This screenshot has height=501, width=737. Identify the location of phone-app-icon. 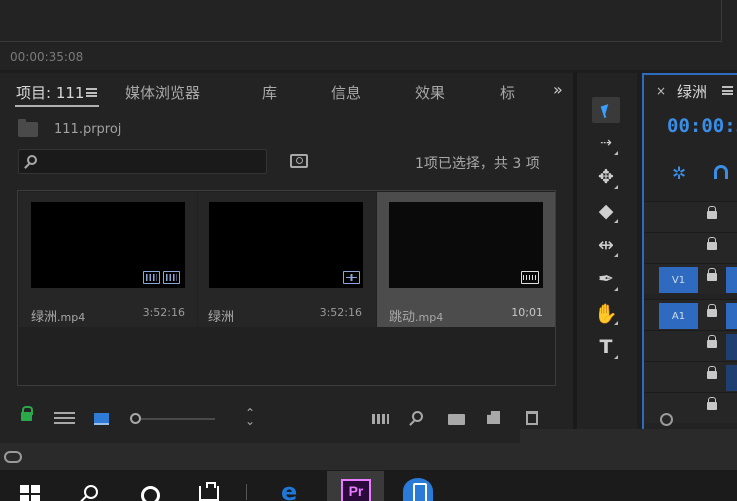
(418, 489).